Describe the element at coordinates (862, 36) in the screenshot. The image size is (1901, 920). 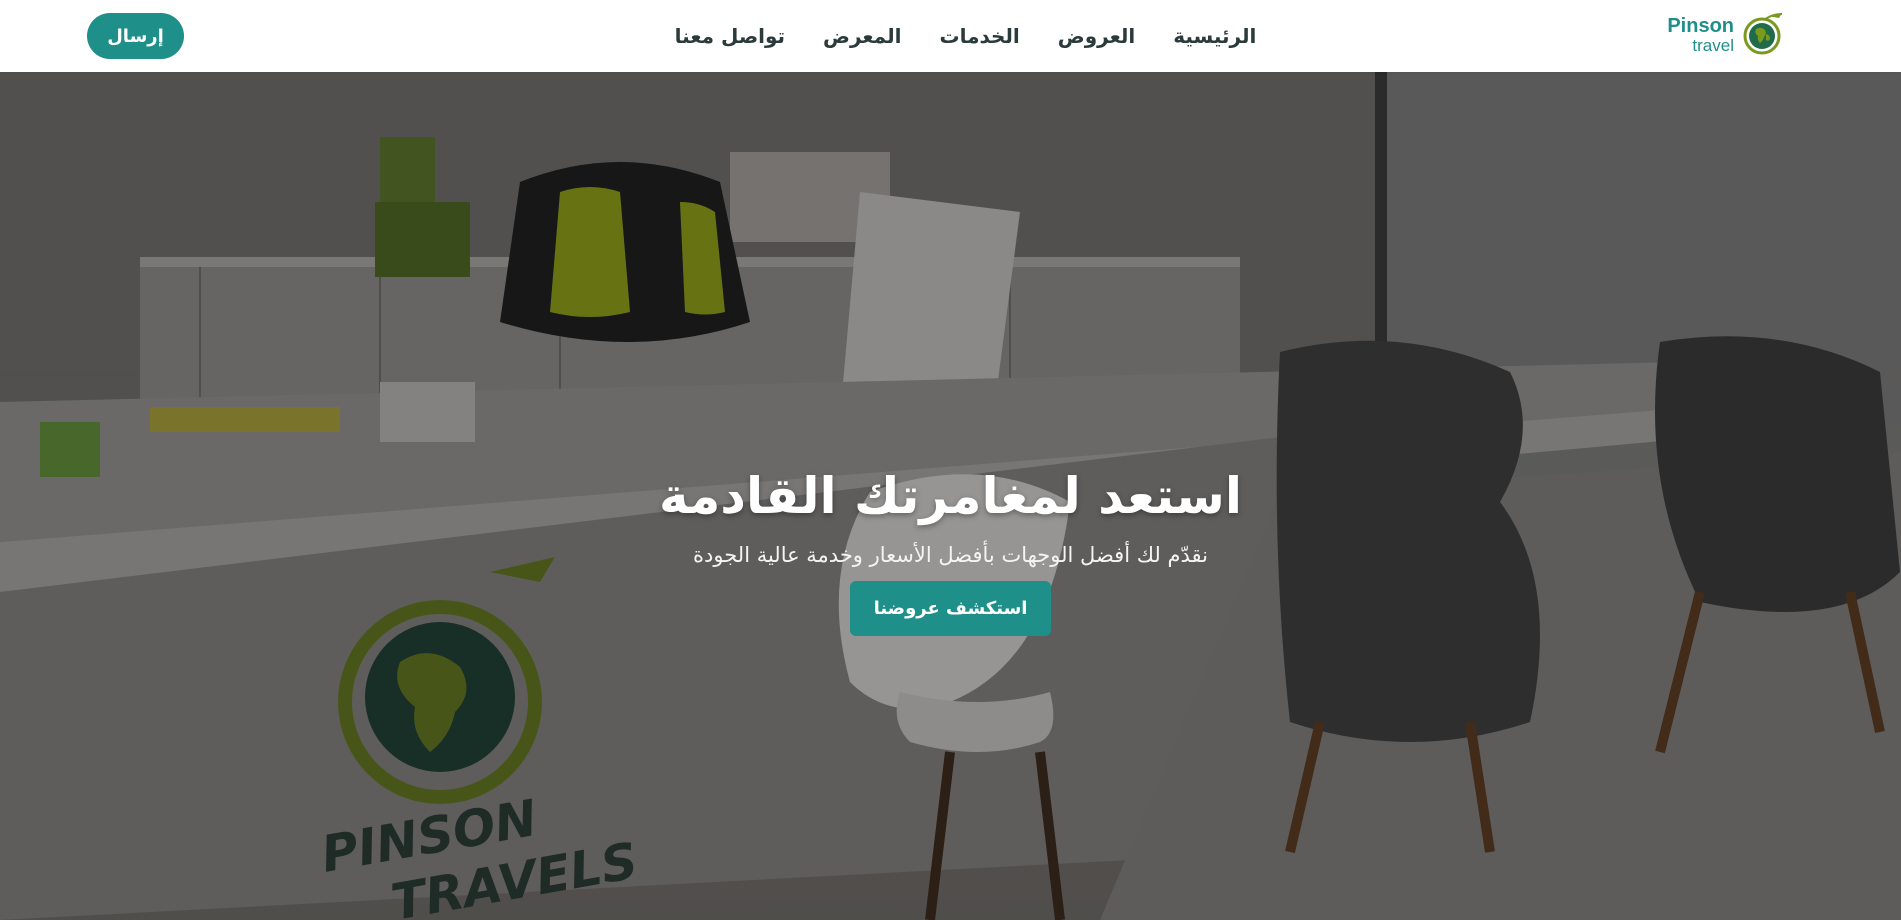
I see `nav-item-gallery: المعرض` at that location.